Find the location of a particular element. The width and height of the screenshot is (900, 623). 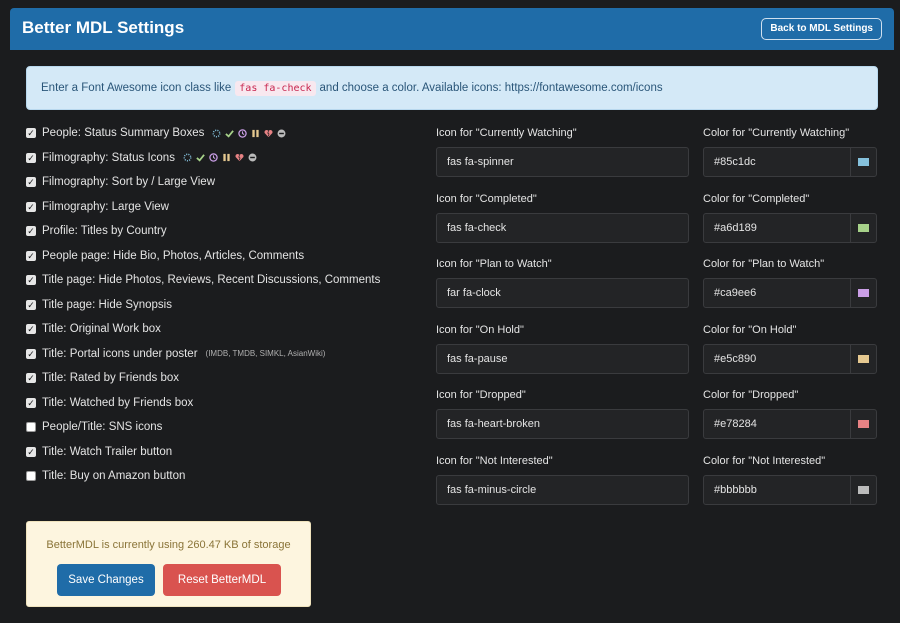

option-row: ✓ Title page: Hide Synopsis is located at coordinates (226, 305).